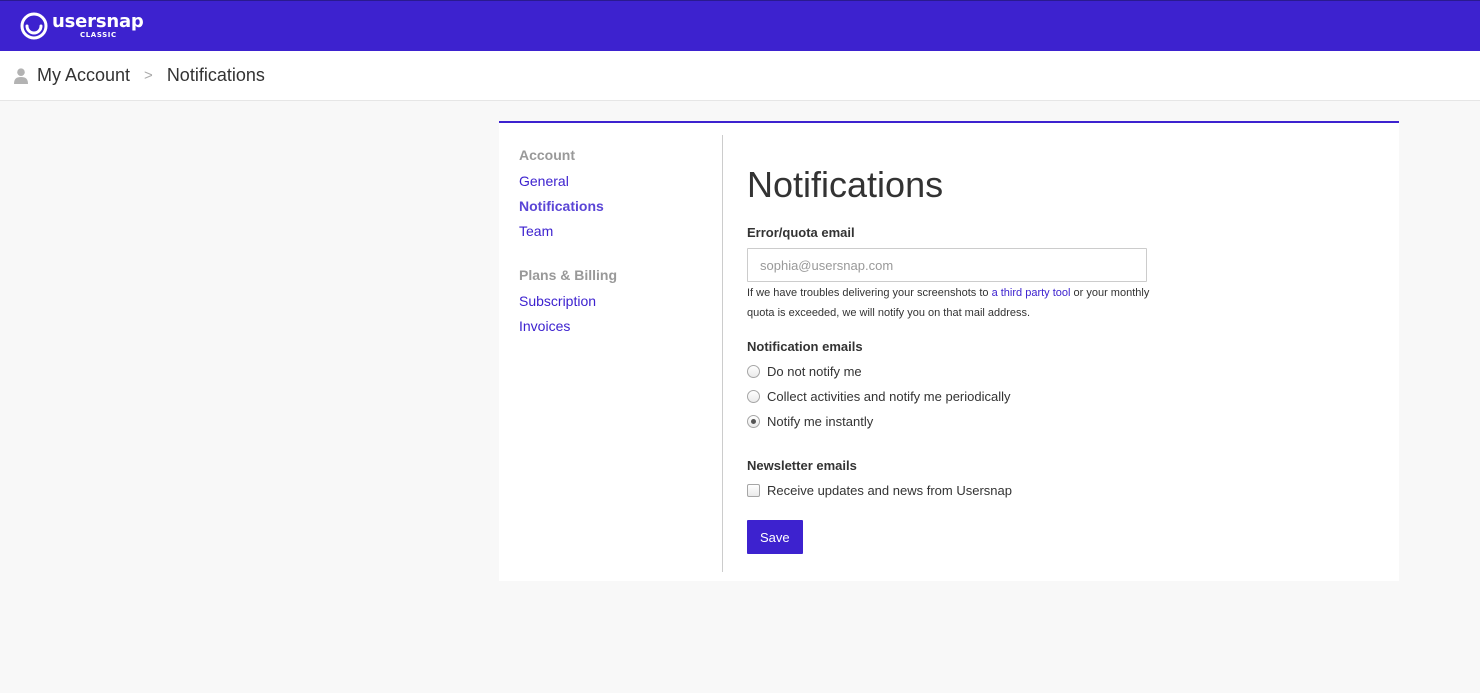 The height and width of the screenshot is (693, 1480). Describe the element at coordinates (753, 490) in the screenshot. I see `newsletter-checkbox` at that location.